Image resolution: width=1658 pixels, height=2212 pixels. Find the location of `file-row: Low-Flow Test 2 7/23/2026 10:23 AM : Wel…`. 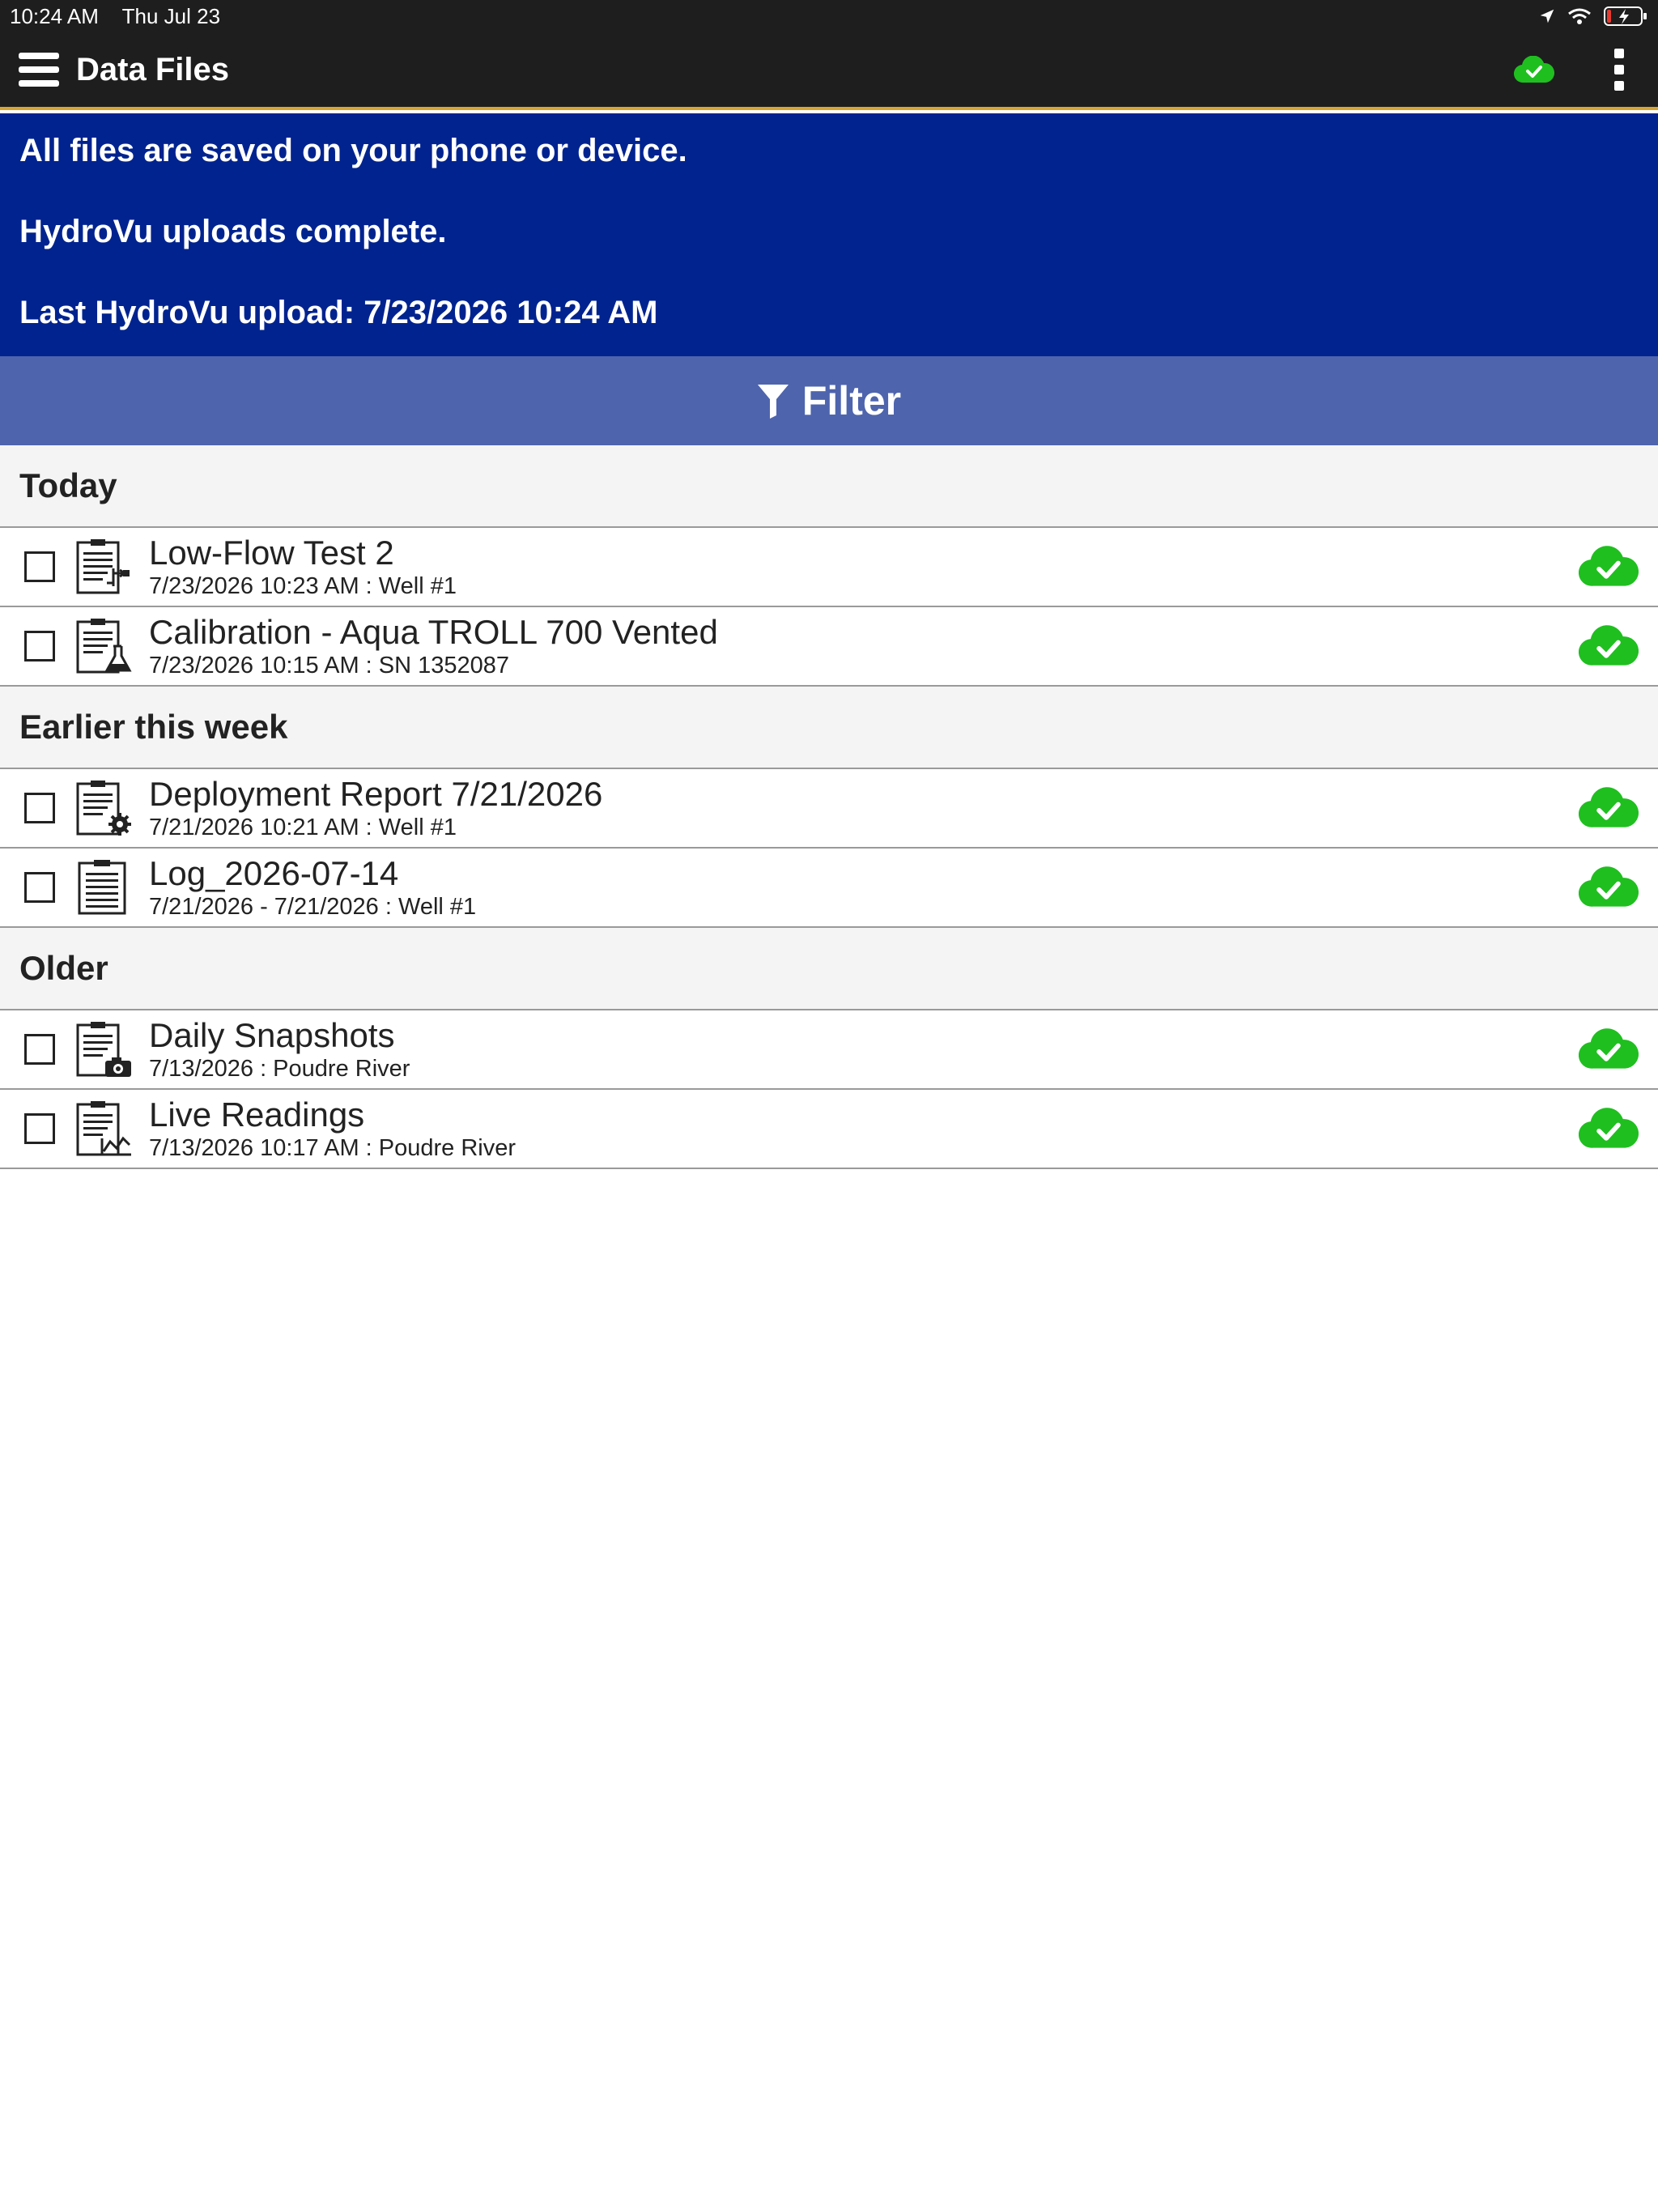

file-row: Low-Flow Test 2 7/23/2026 10:23 AM : Wel… is located at coordinates (829, 568).